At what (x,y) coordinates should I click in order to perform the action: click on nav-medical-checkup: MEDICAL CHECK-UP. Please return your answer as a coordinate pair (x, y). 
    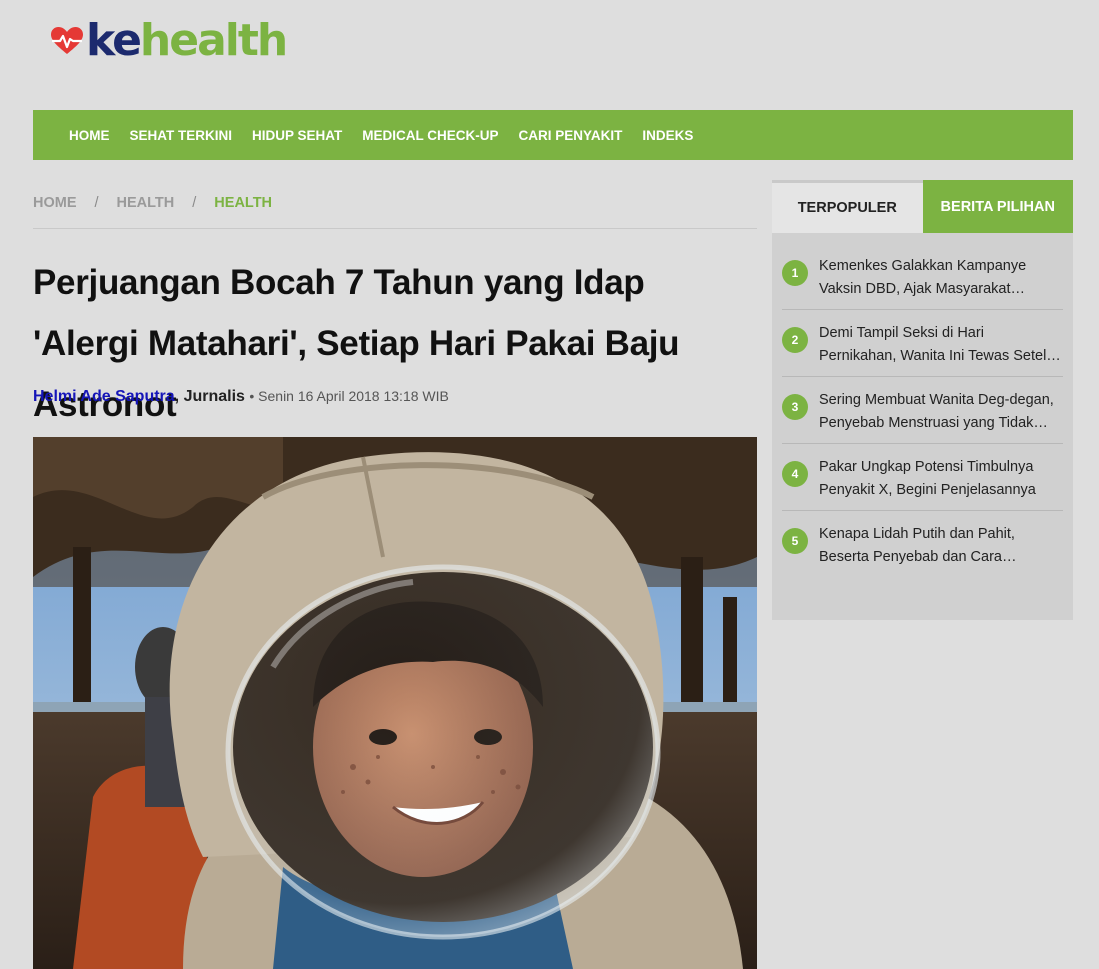
    Looking at the image, I should click on (430, 135).